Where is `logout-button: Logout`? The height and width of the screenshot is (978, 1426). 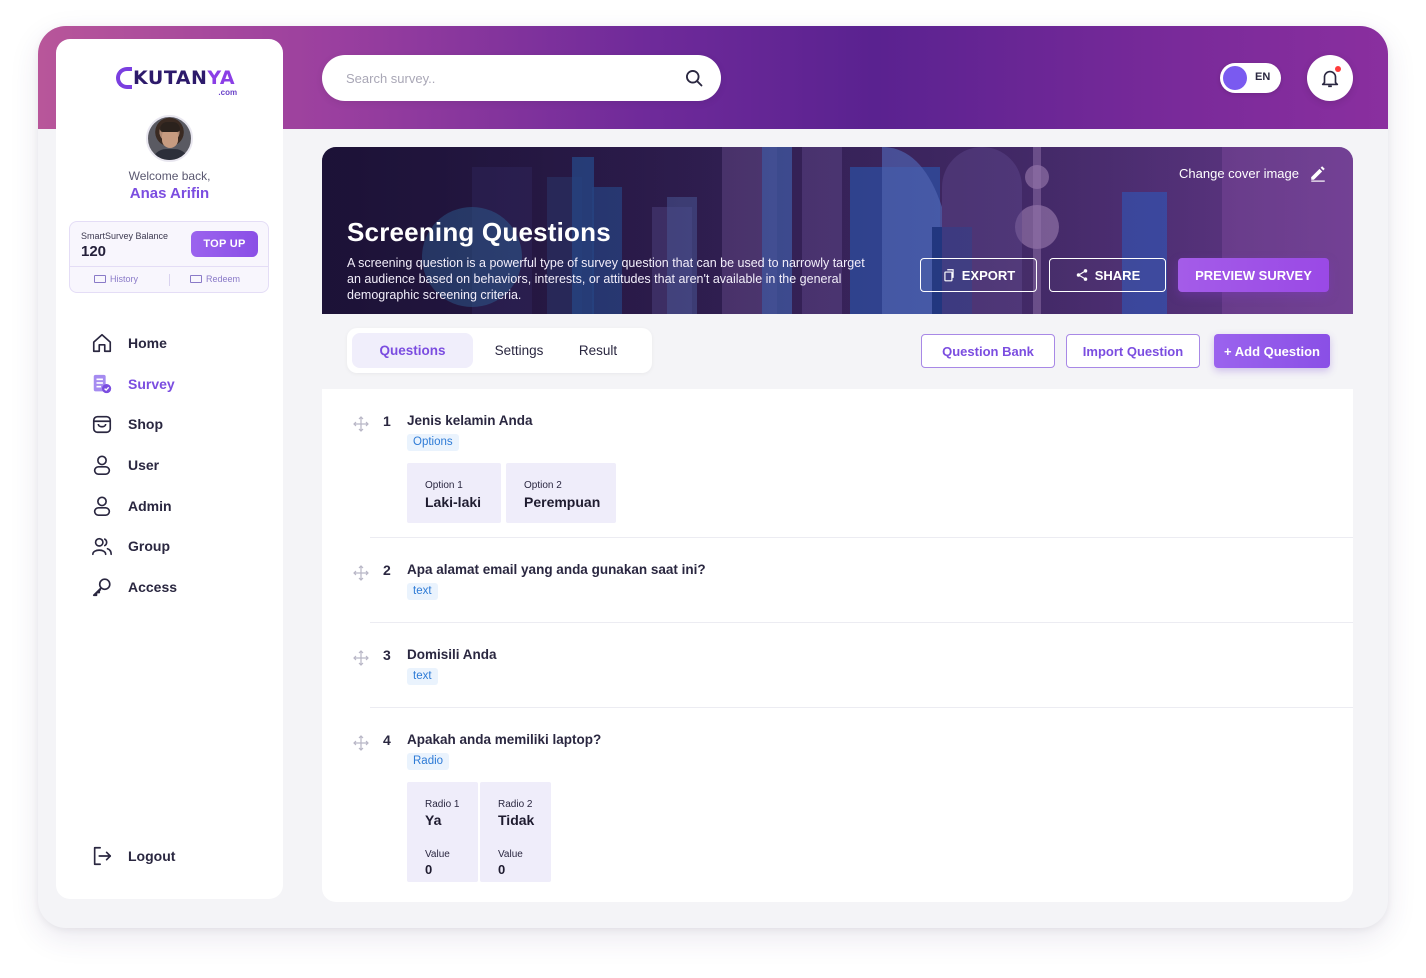 logout-button: Logout is located at coordinates (132, 856).